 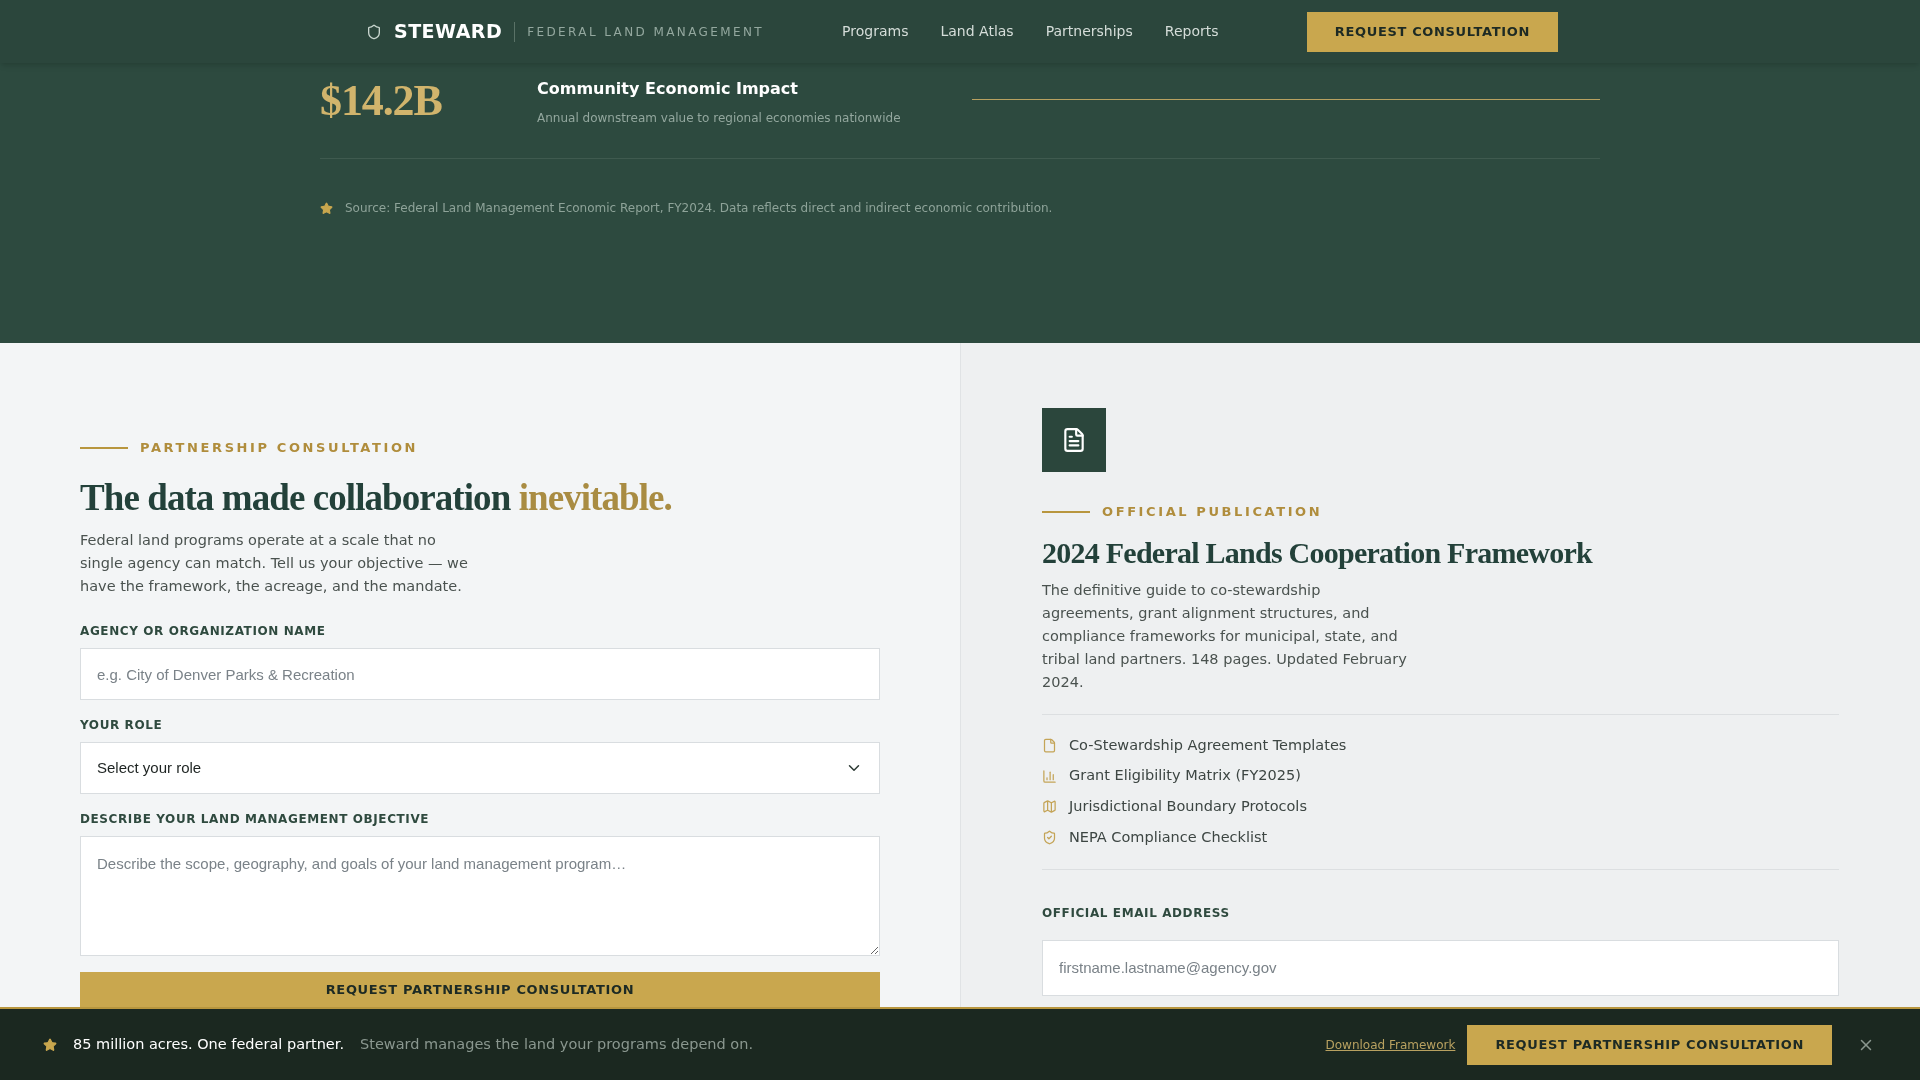 What do you see at coordinates (875, 31) in the screenshot?
I see `nav-link: Programs` at bounding box center [875, 31].